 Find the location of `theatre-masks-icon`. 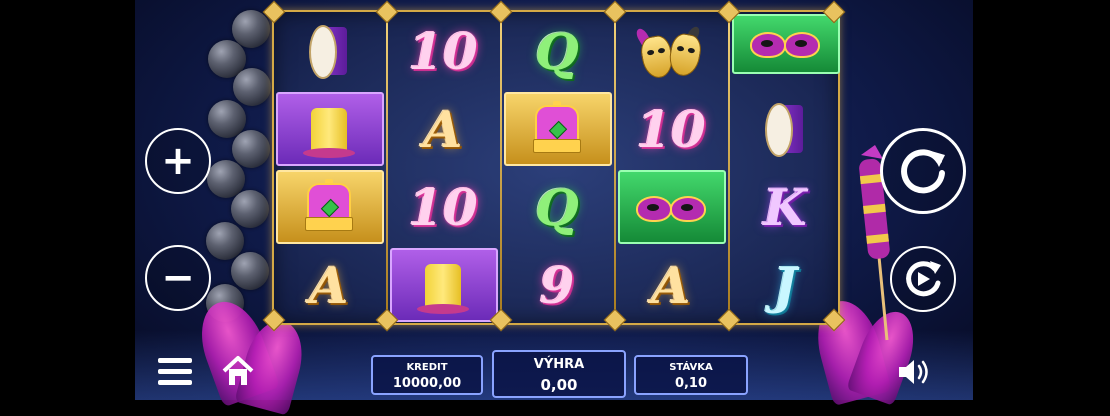

theatre-masks-icon is located at coordinates (670, 52).